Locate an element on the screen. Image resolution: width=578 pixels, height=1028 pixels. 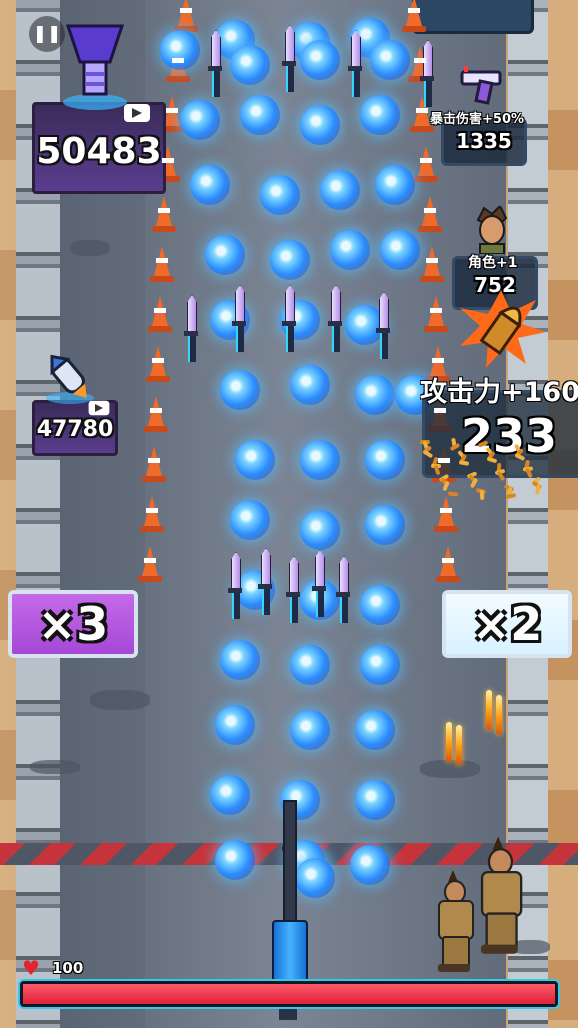
bullet-shell is located at coordinates (482, 495).